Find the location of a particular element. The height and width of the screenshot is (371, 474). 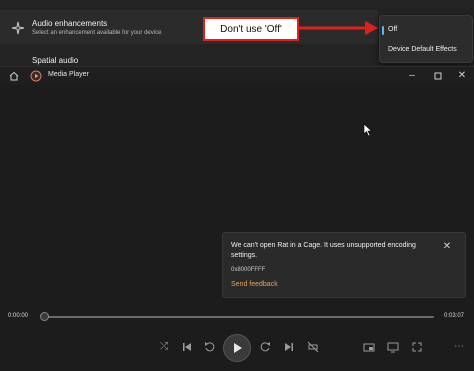

previous-icon is located at coordinates (187, 347).